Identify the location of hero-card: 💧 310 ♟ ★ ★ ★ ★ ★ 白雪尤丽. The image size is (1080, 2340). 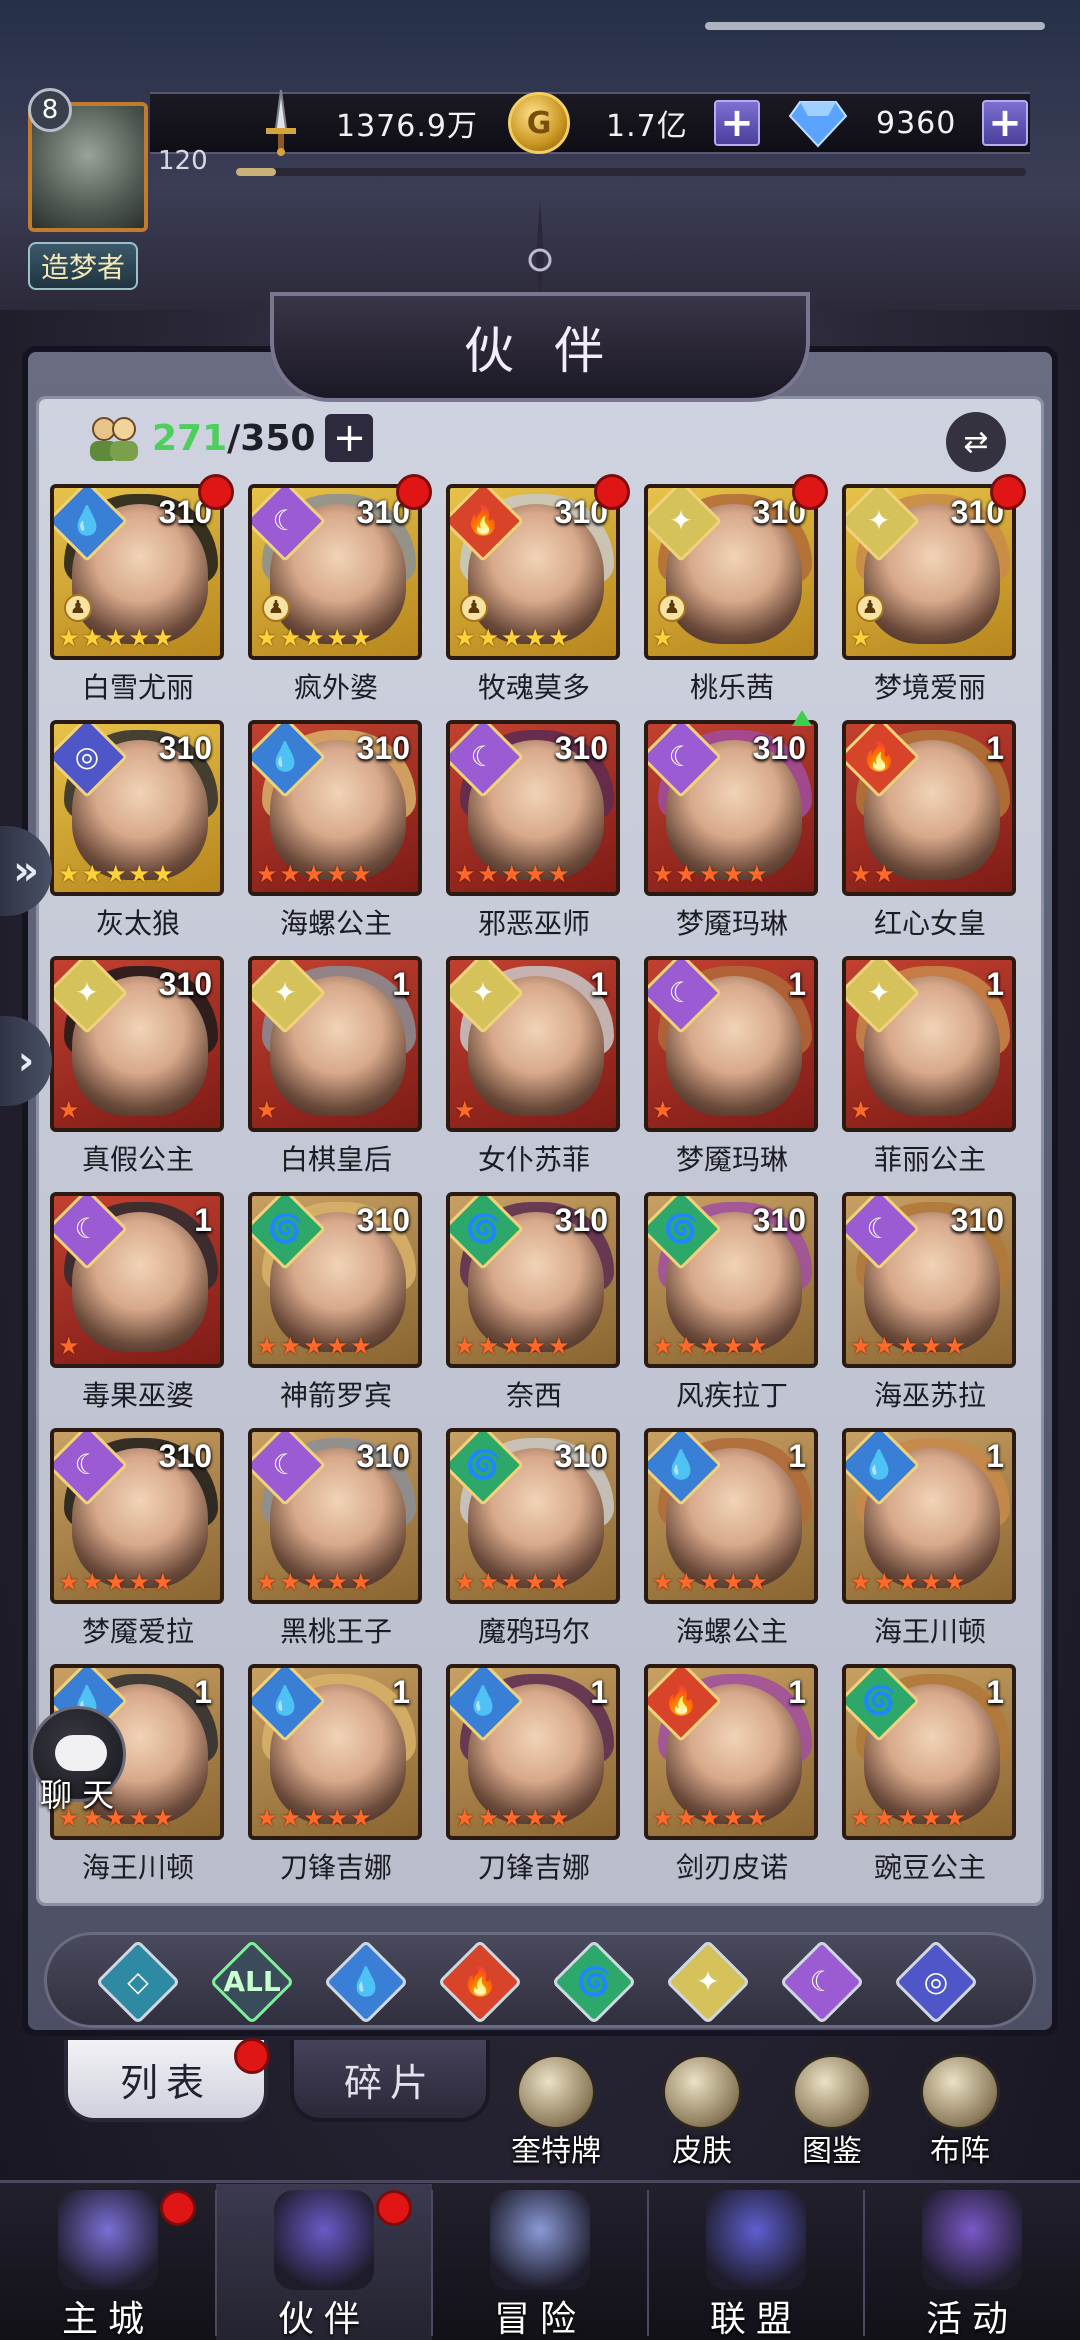
(142, 594).